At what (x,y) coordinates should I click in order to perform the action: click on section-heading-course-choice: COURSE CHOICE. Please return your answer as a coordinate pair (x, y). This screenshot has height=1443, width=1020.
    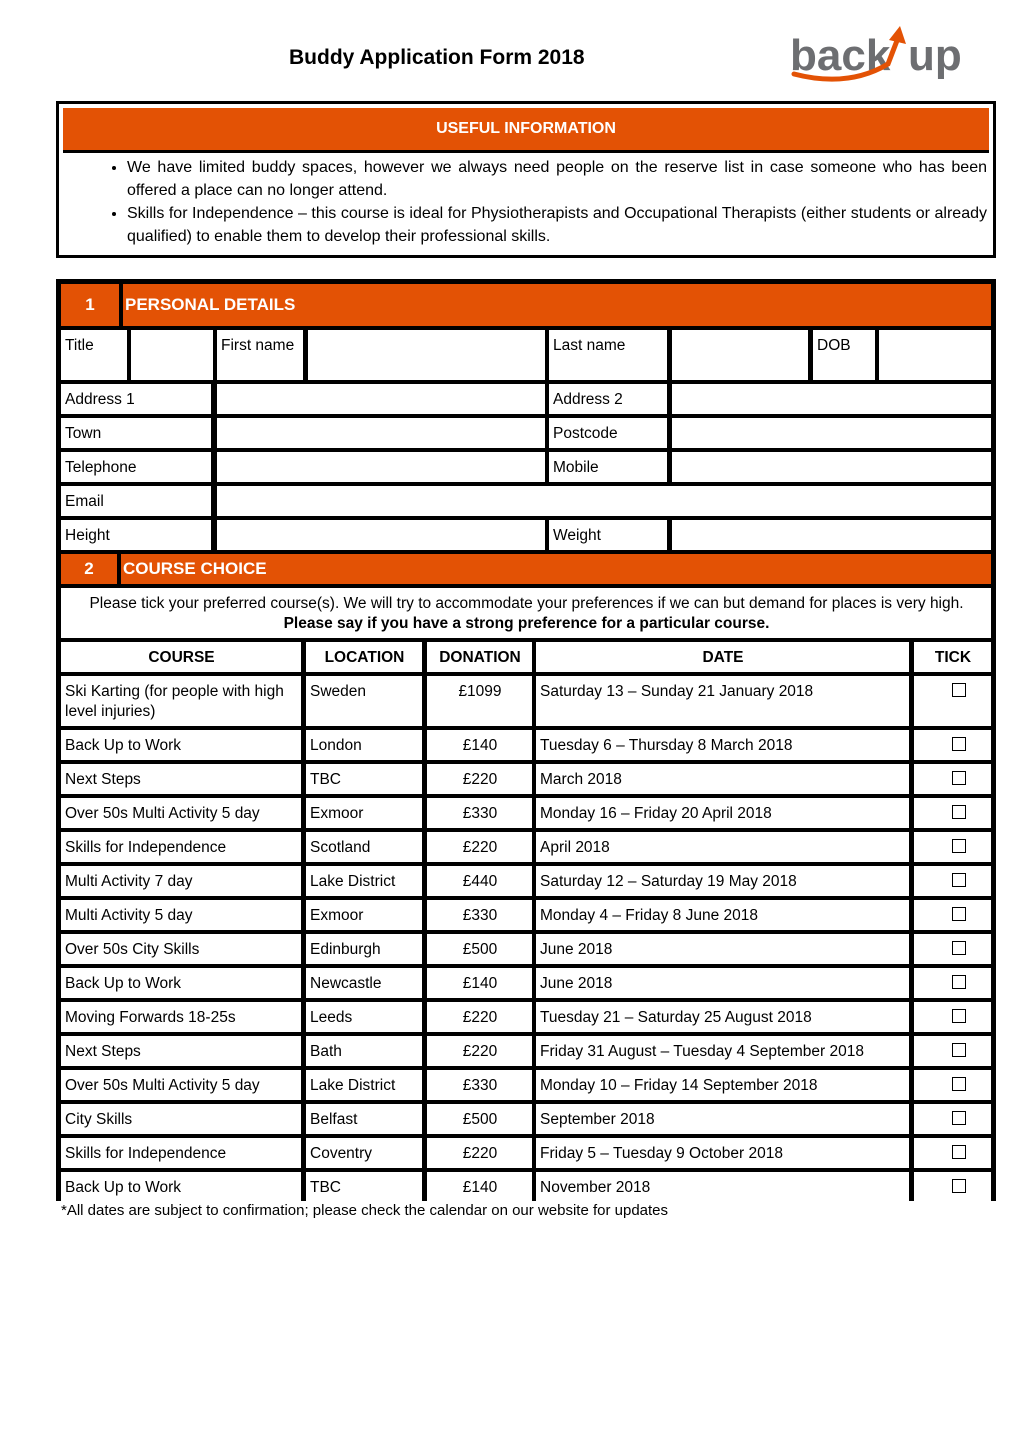
    Looking at the image, I should click on (556, 569).